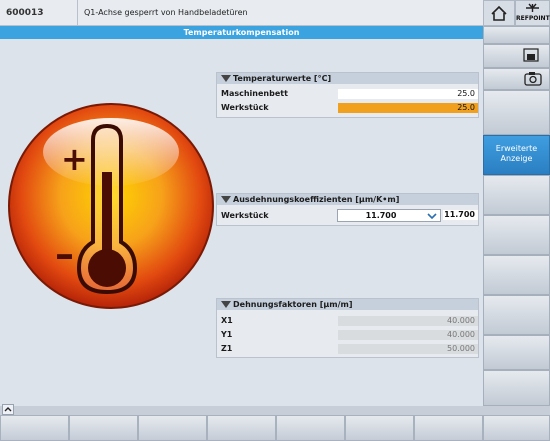  I want to click on softkey-h7, so click(448, 428).